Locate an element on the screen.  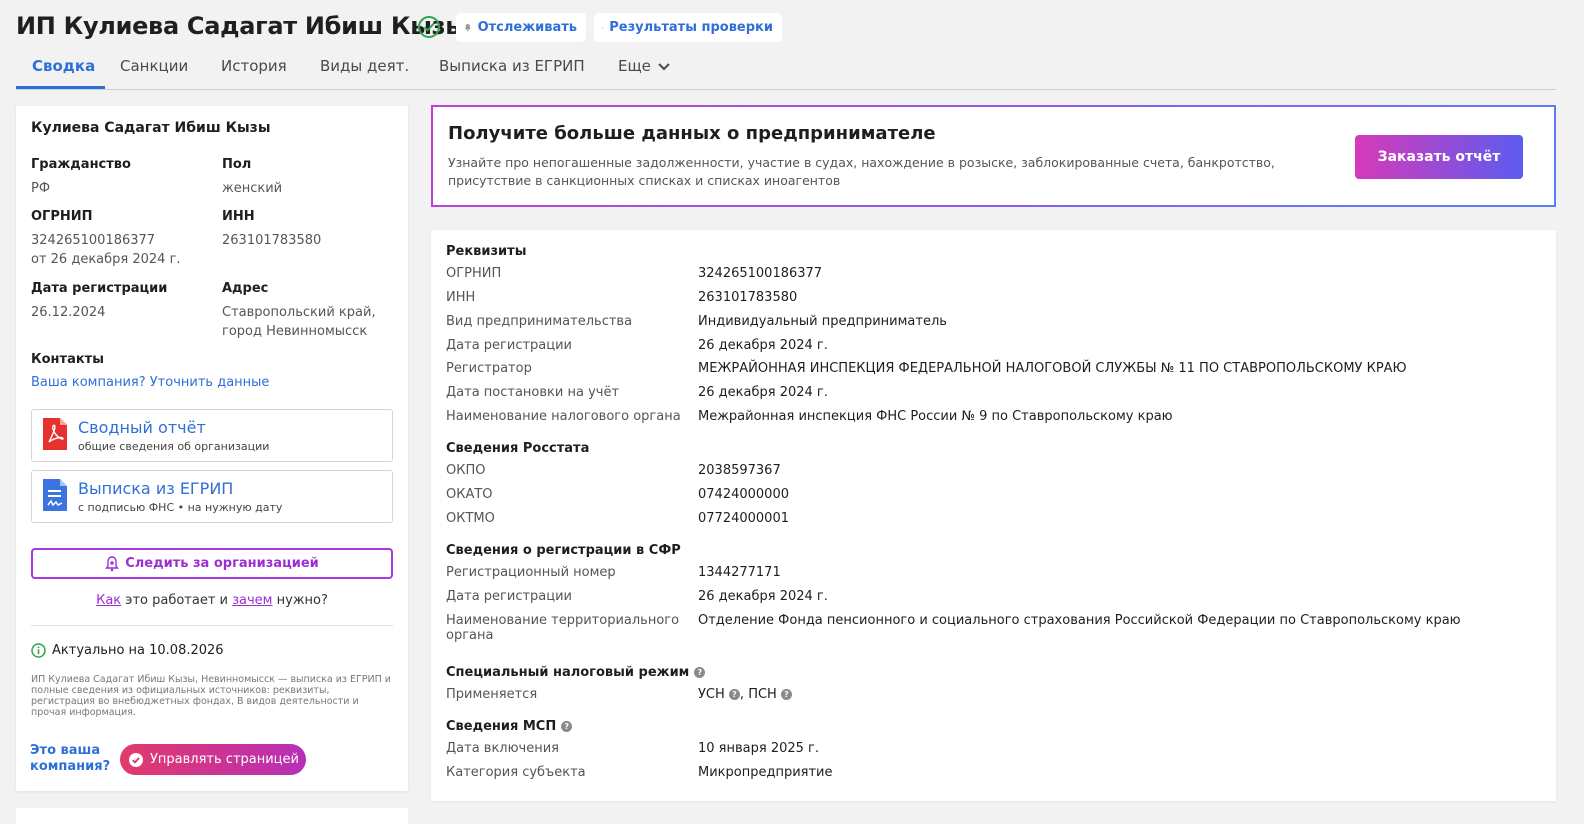
rosstat-title: Сведения Росстата is located at coordinates (518, 448).